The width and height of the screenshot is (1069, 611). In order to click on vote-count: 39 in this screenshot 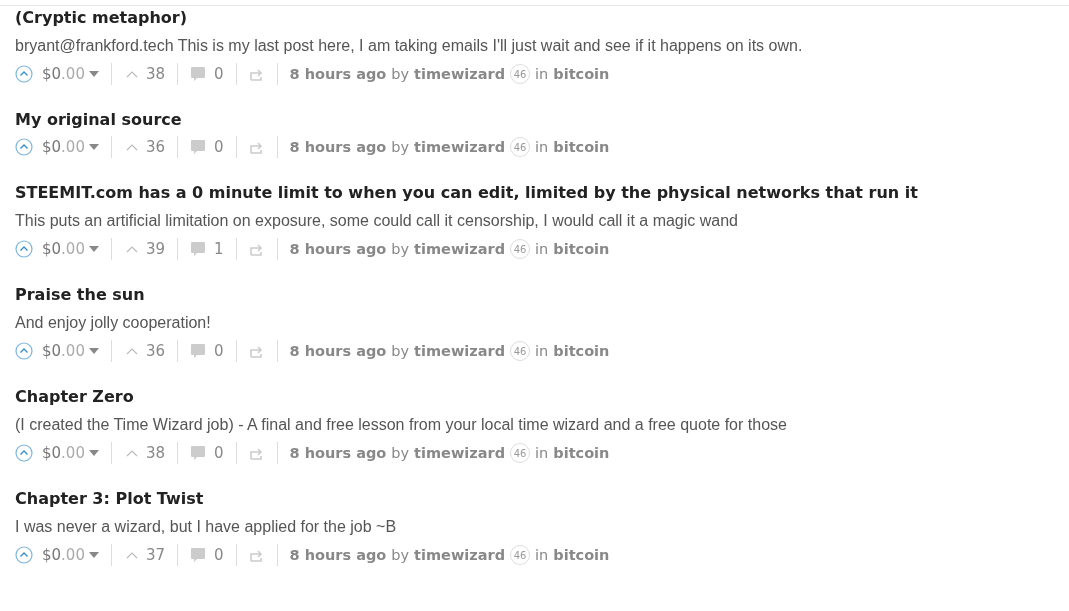, I will do `click(155, 249)`.